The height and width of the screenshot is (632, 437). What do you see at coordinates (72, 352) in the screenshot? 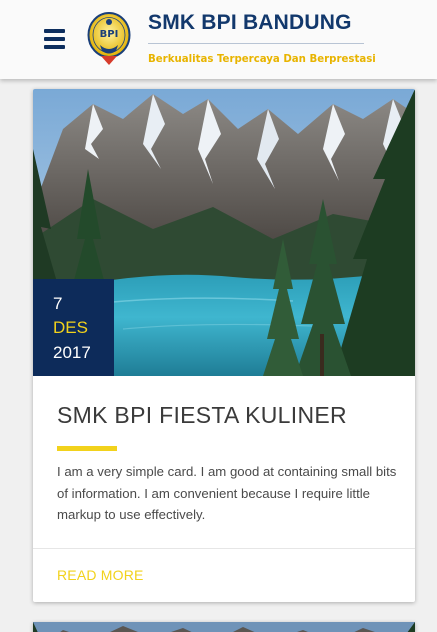
I see `date-year: 2017` at bounding box center [72, 352].